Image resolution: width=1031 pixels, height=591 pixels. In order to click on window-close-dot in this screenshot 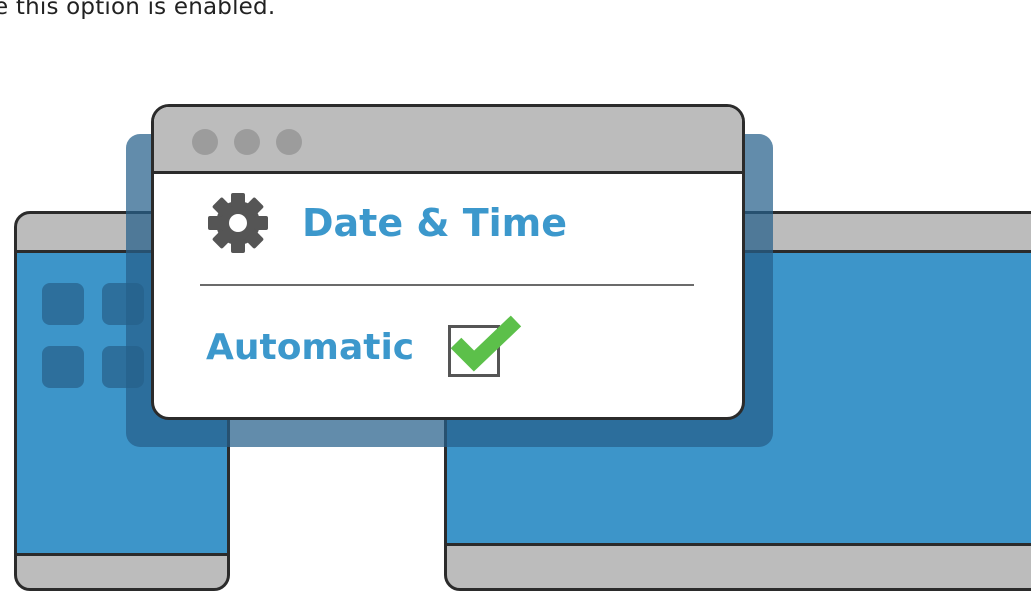, I will do `click(205, 142)`.